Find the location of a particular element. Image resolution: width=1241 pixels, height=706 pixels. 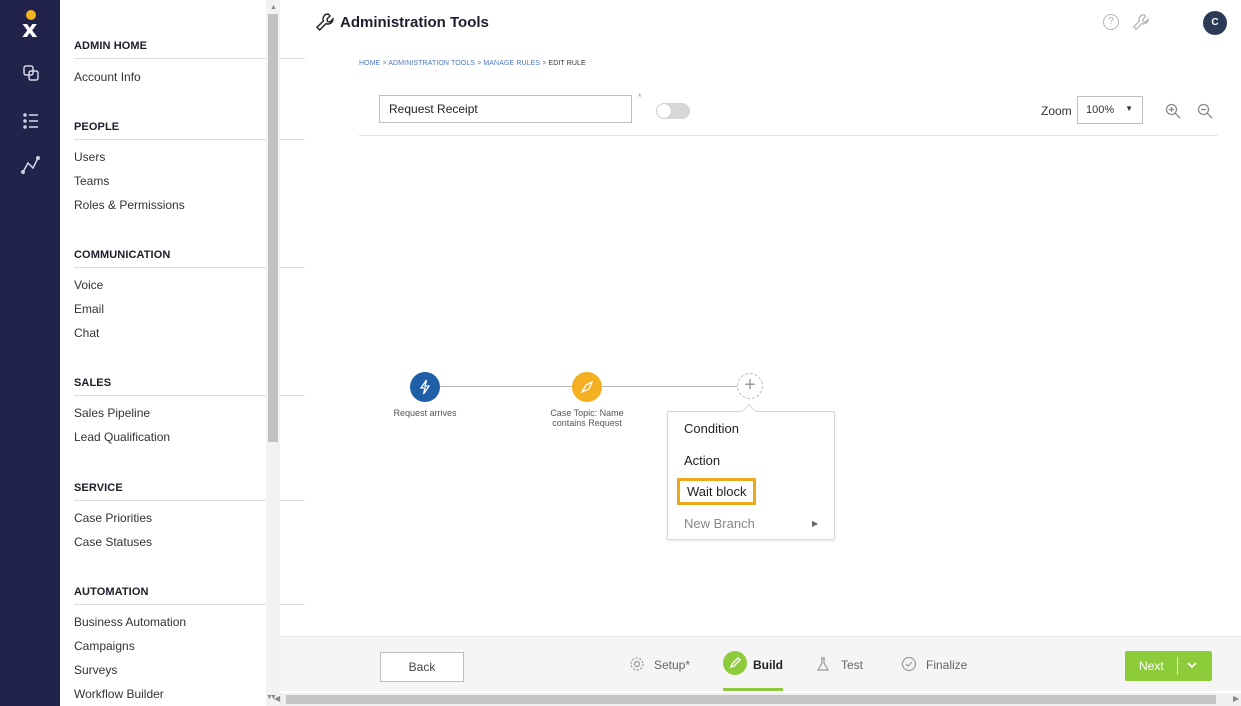

zoom-select: 100% ▼ is located at coordinates (1110, 110).